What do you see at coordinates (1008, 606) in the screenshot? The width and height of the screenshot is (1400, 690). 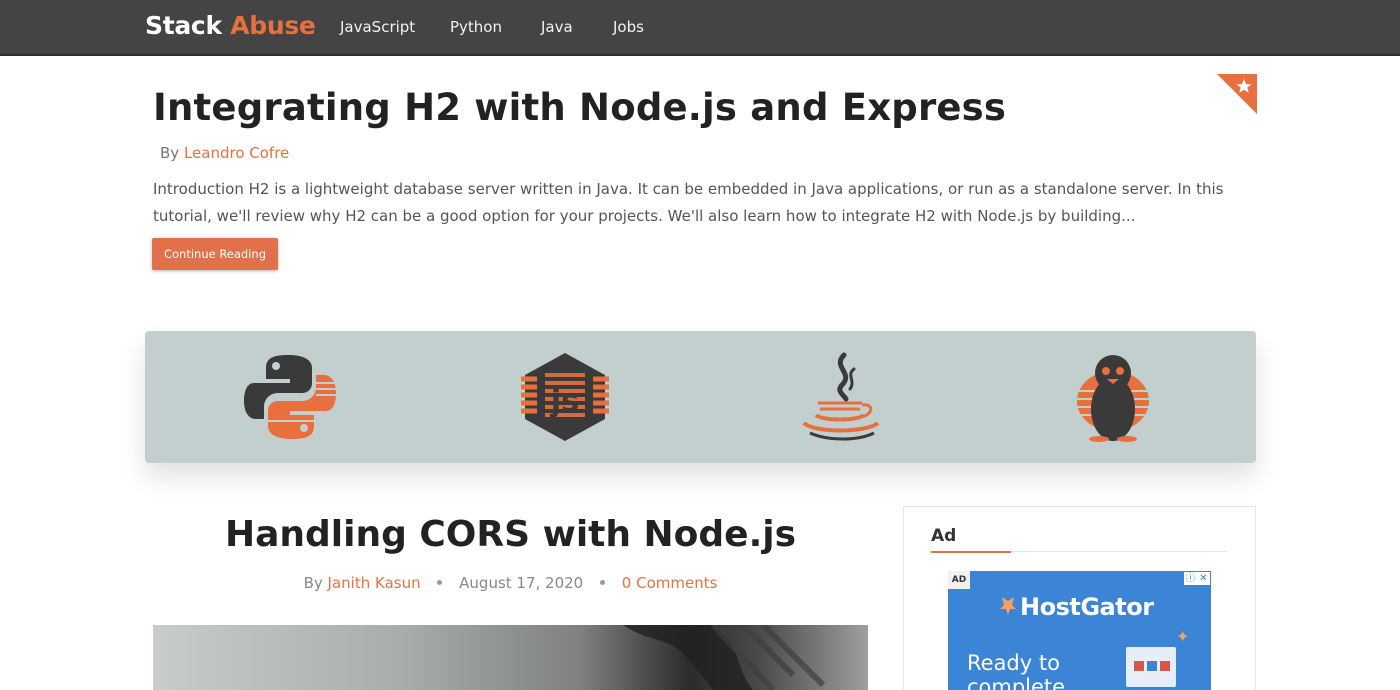 I see `hostgator-logo-icon` at bounding box center [1008, 606].